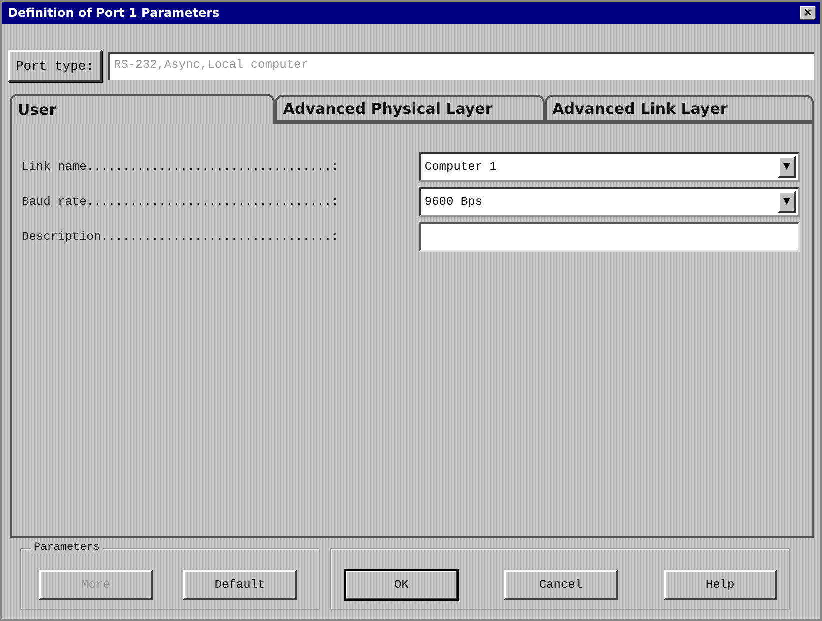  I want to click on dropdown: 9600 Bps ▼, so click(609, 202).